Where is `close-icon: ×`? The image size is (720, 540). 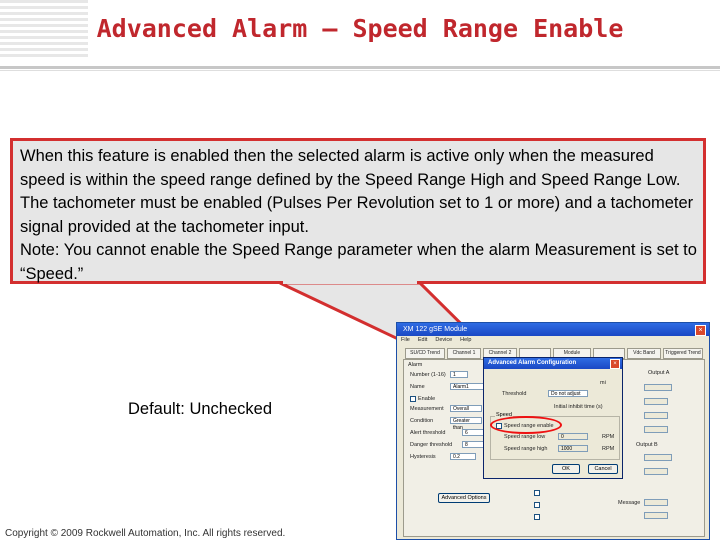
close-icon: × is located at coordinates (700, 330).